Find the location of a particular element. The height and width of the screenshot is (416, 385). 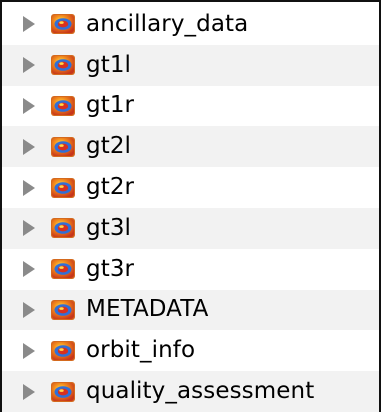

tree-row-ancillary-data: ancillary_data is located at coordinates (190, 24).